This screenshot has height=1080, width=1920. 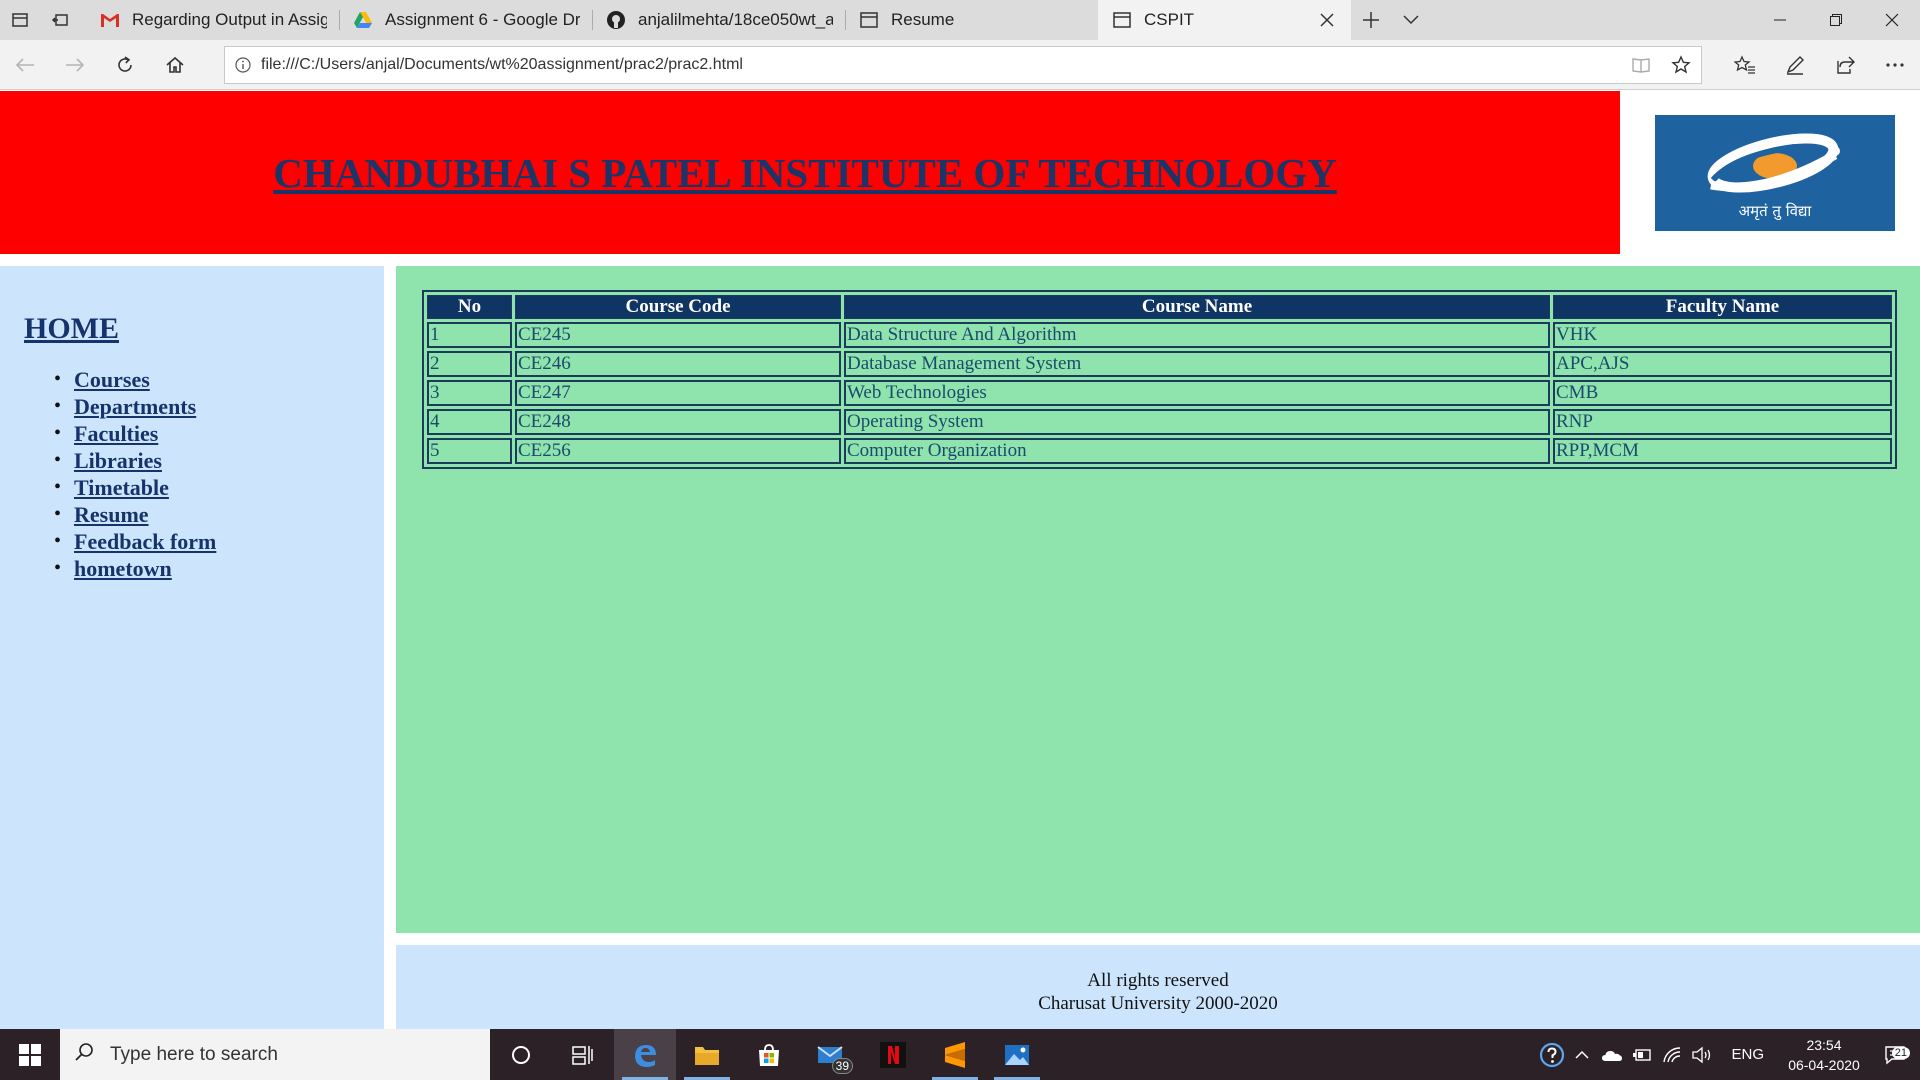 I want to click on battery-icon, so click(x=1642, y=1055).